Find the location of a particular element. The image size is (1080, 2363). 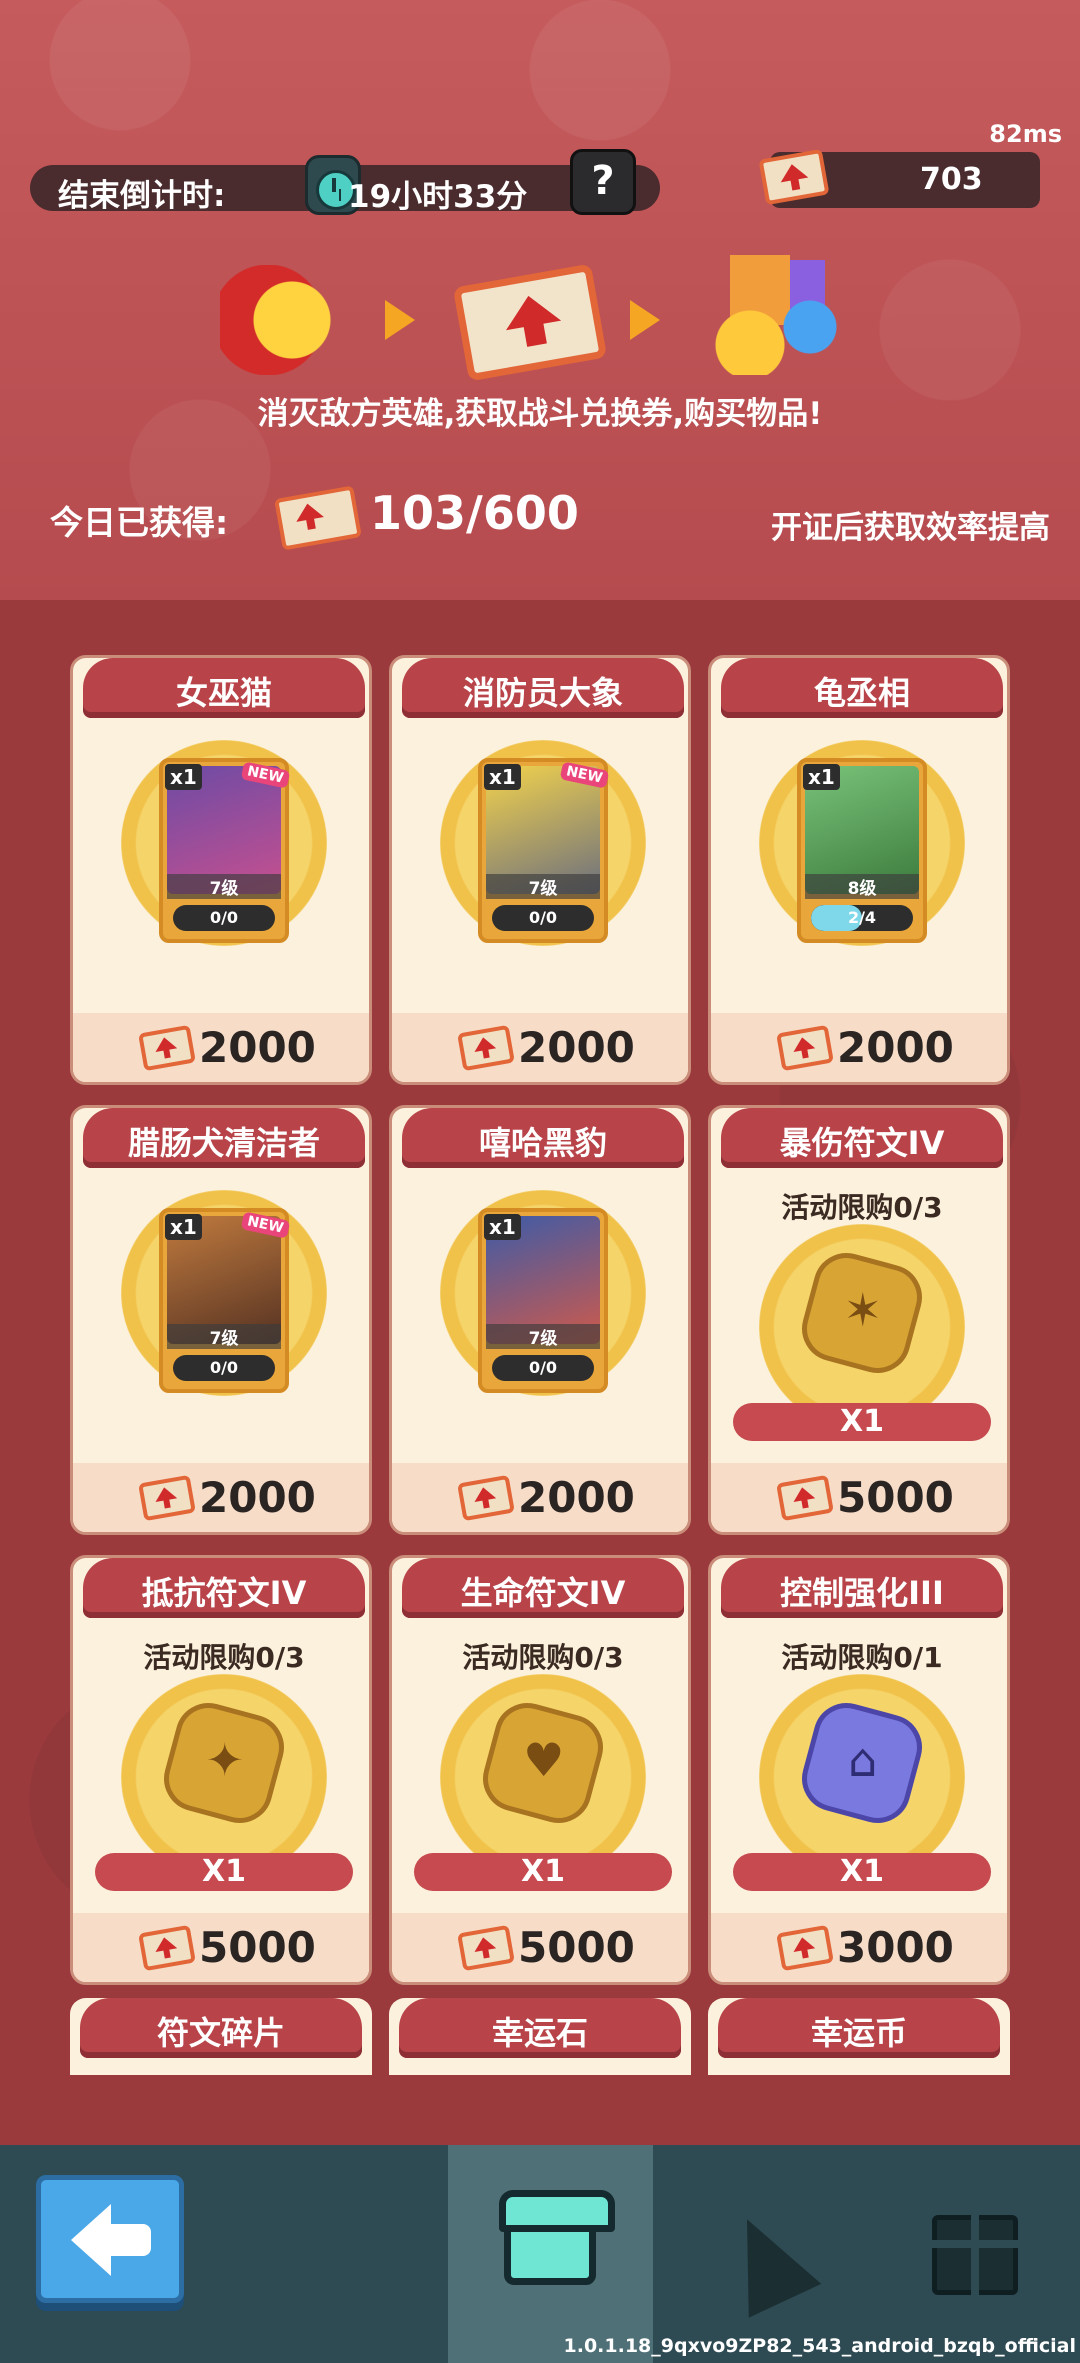

help-button: ? is located at coordinates (603, 182).